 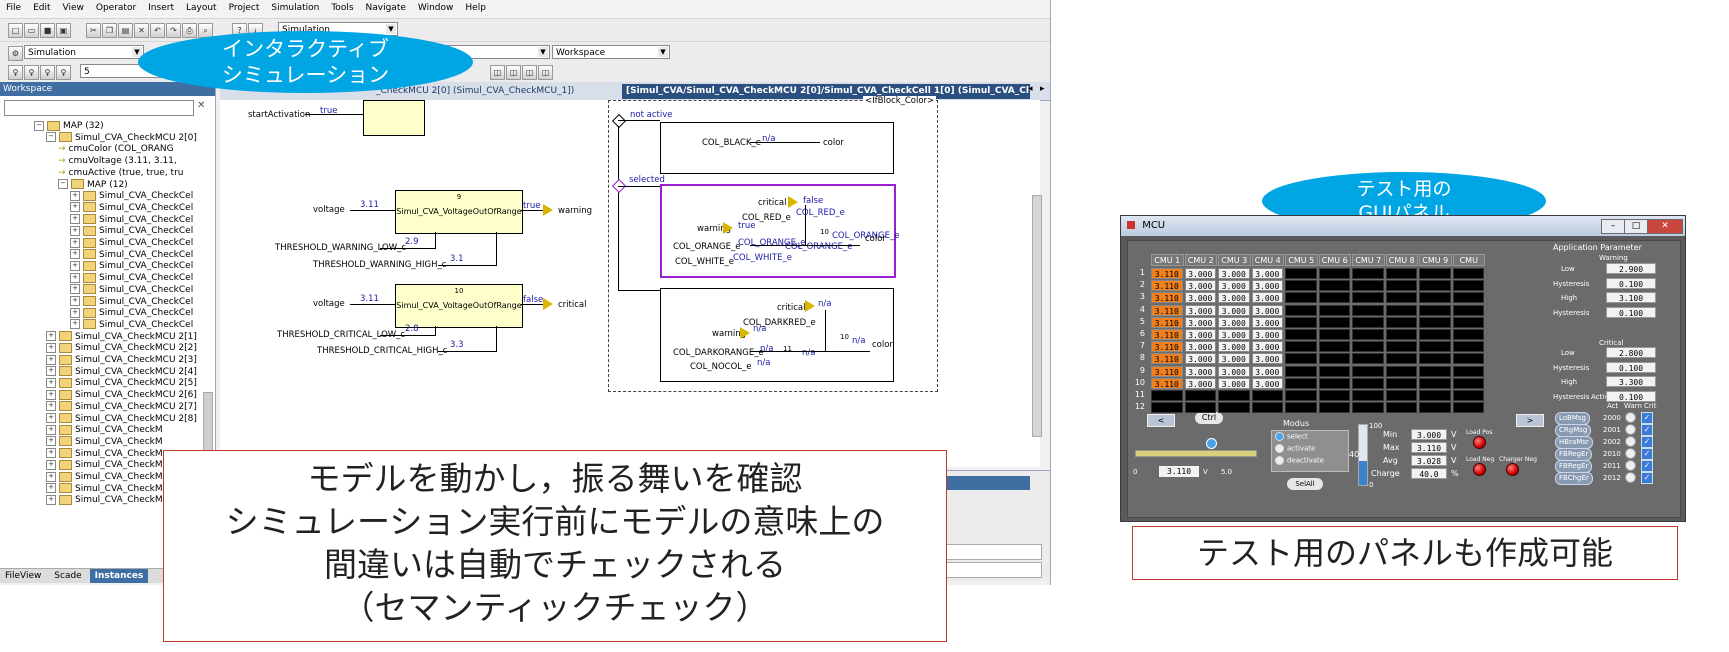 What do you see at coordinates (1030, 89) in the screenshot?
I see `tab-scroll-left-icon: ◂` at bounding box center [1030, 89].